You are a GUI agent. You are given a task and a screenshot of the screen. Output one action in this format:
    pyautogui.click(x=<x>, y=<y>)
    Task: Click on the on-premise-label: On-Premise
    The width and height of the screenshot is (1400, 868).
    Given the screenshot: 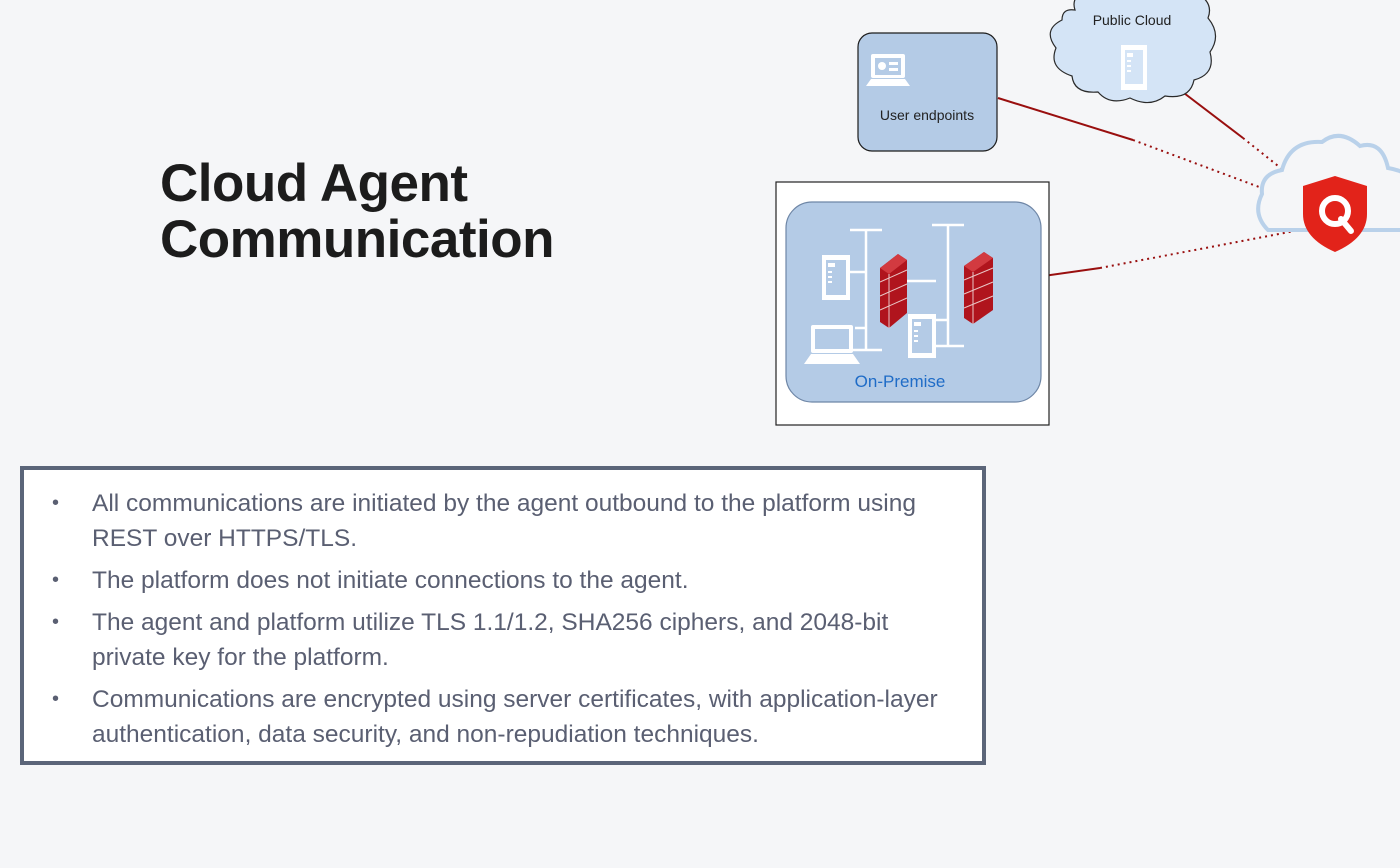 What is the action you would take?
    pyautogui.click(x=900, y=381)
    